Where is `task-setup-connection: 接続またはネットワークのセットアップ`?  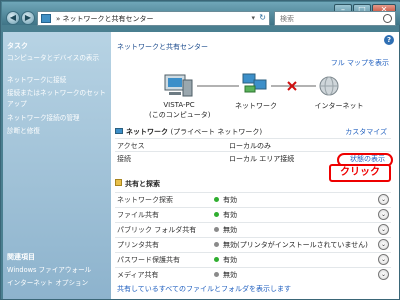
task-setup-connection: 接続またはネットワークのセットアップ is located at coordinates (57, 99).